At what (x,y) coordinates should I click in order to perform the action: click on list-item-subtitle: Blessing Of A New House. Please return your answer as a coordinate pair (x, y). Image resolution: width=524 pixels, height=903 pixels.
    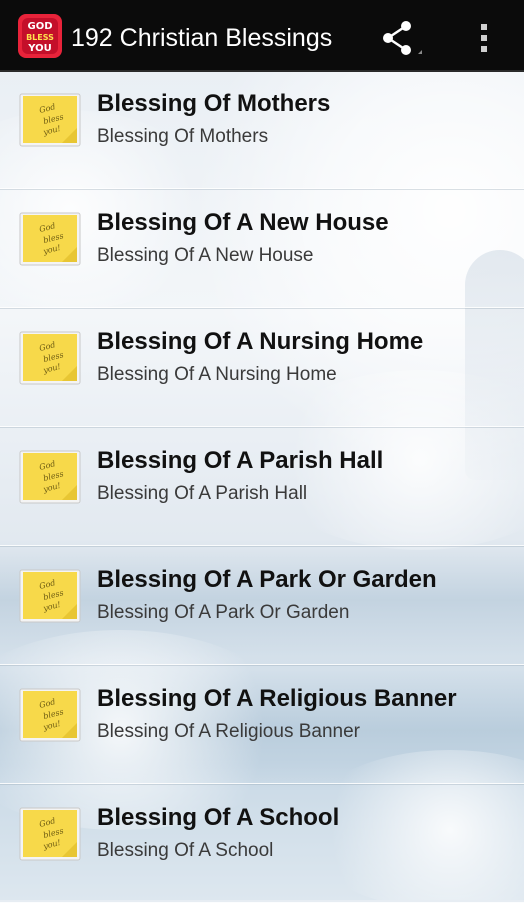
    Looking at the image, I should click on (205, 255).